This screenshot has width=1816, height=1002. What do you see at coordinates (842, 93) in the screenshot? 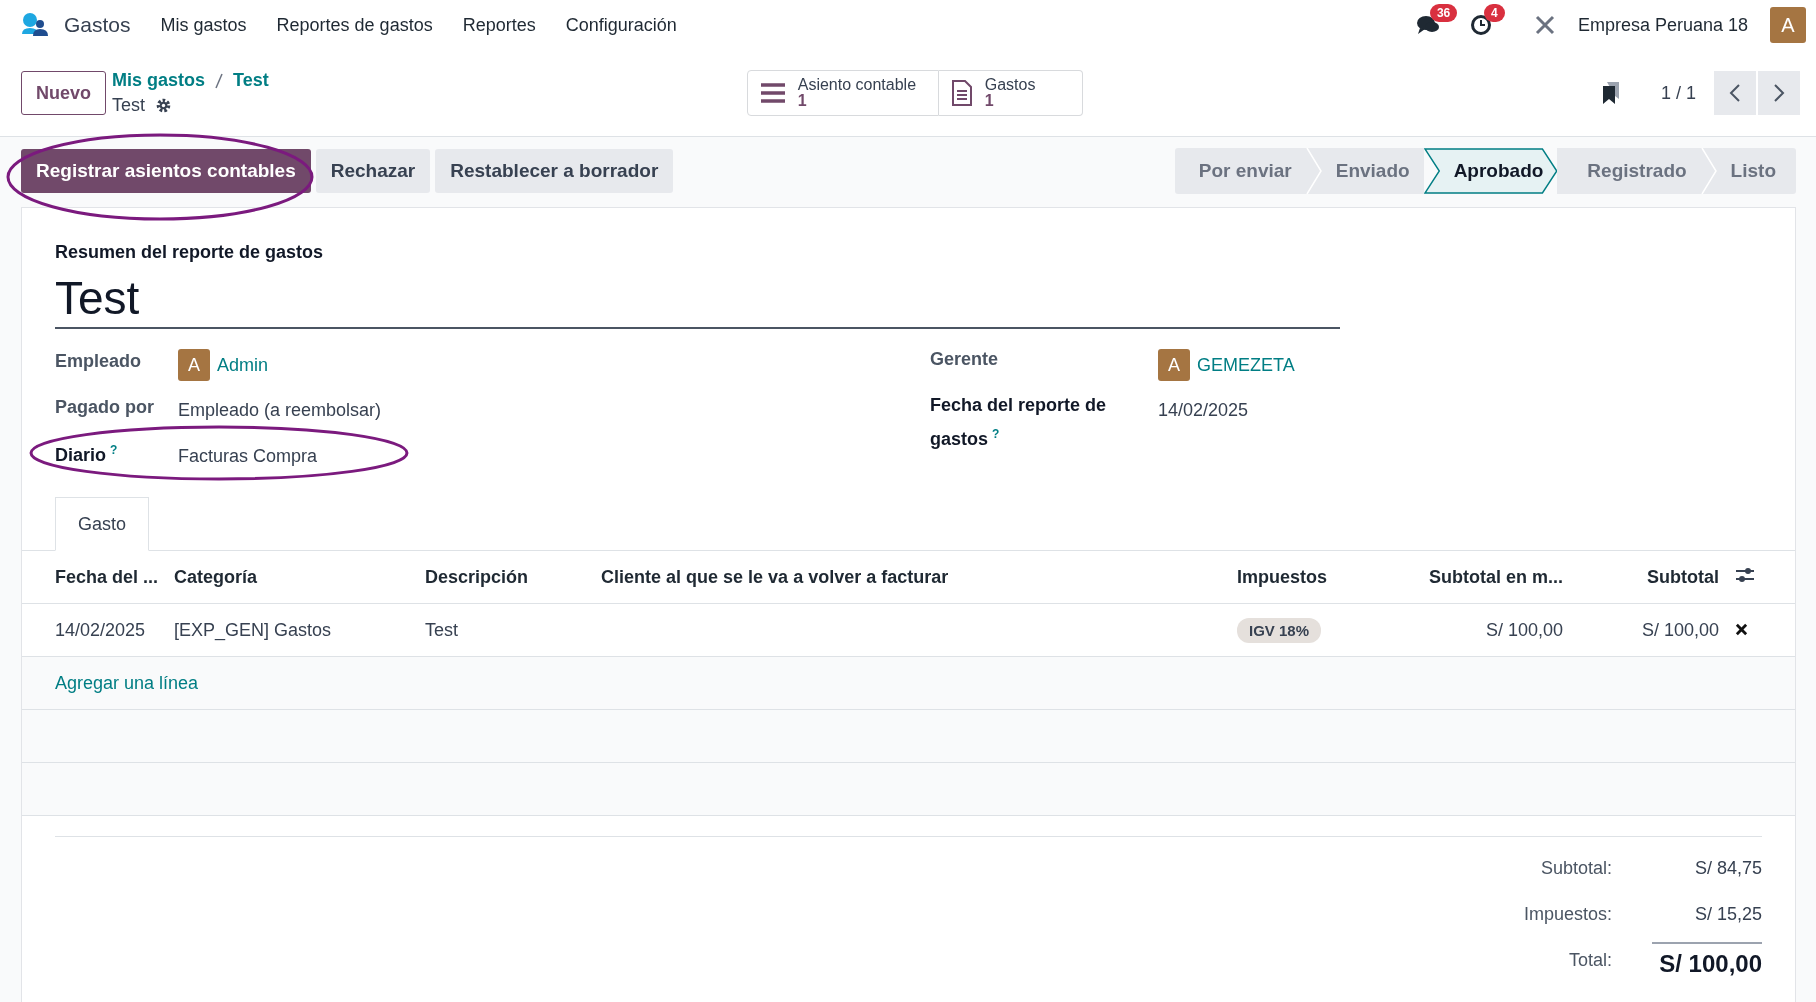
I see `smart-button: Asiento contable 1` at bounding box center [842, 93].